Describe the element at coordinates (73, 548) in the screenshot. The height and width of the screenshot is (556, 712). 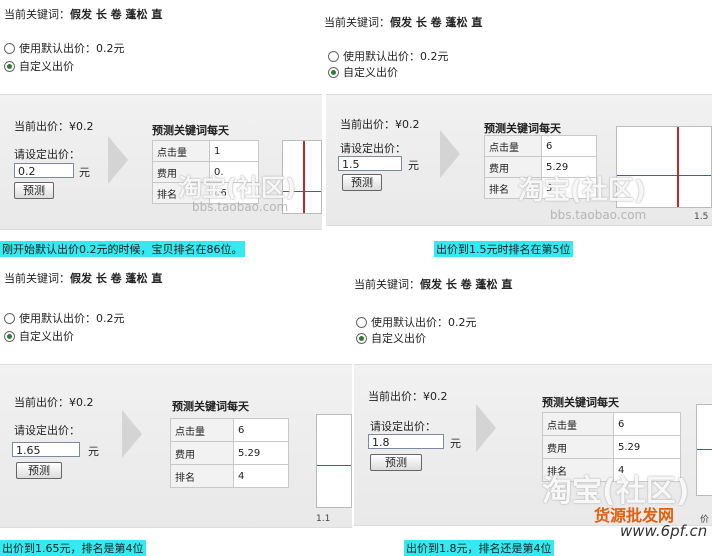
I see `caption: 出价到1.65元，排名是第4位` at that location.